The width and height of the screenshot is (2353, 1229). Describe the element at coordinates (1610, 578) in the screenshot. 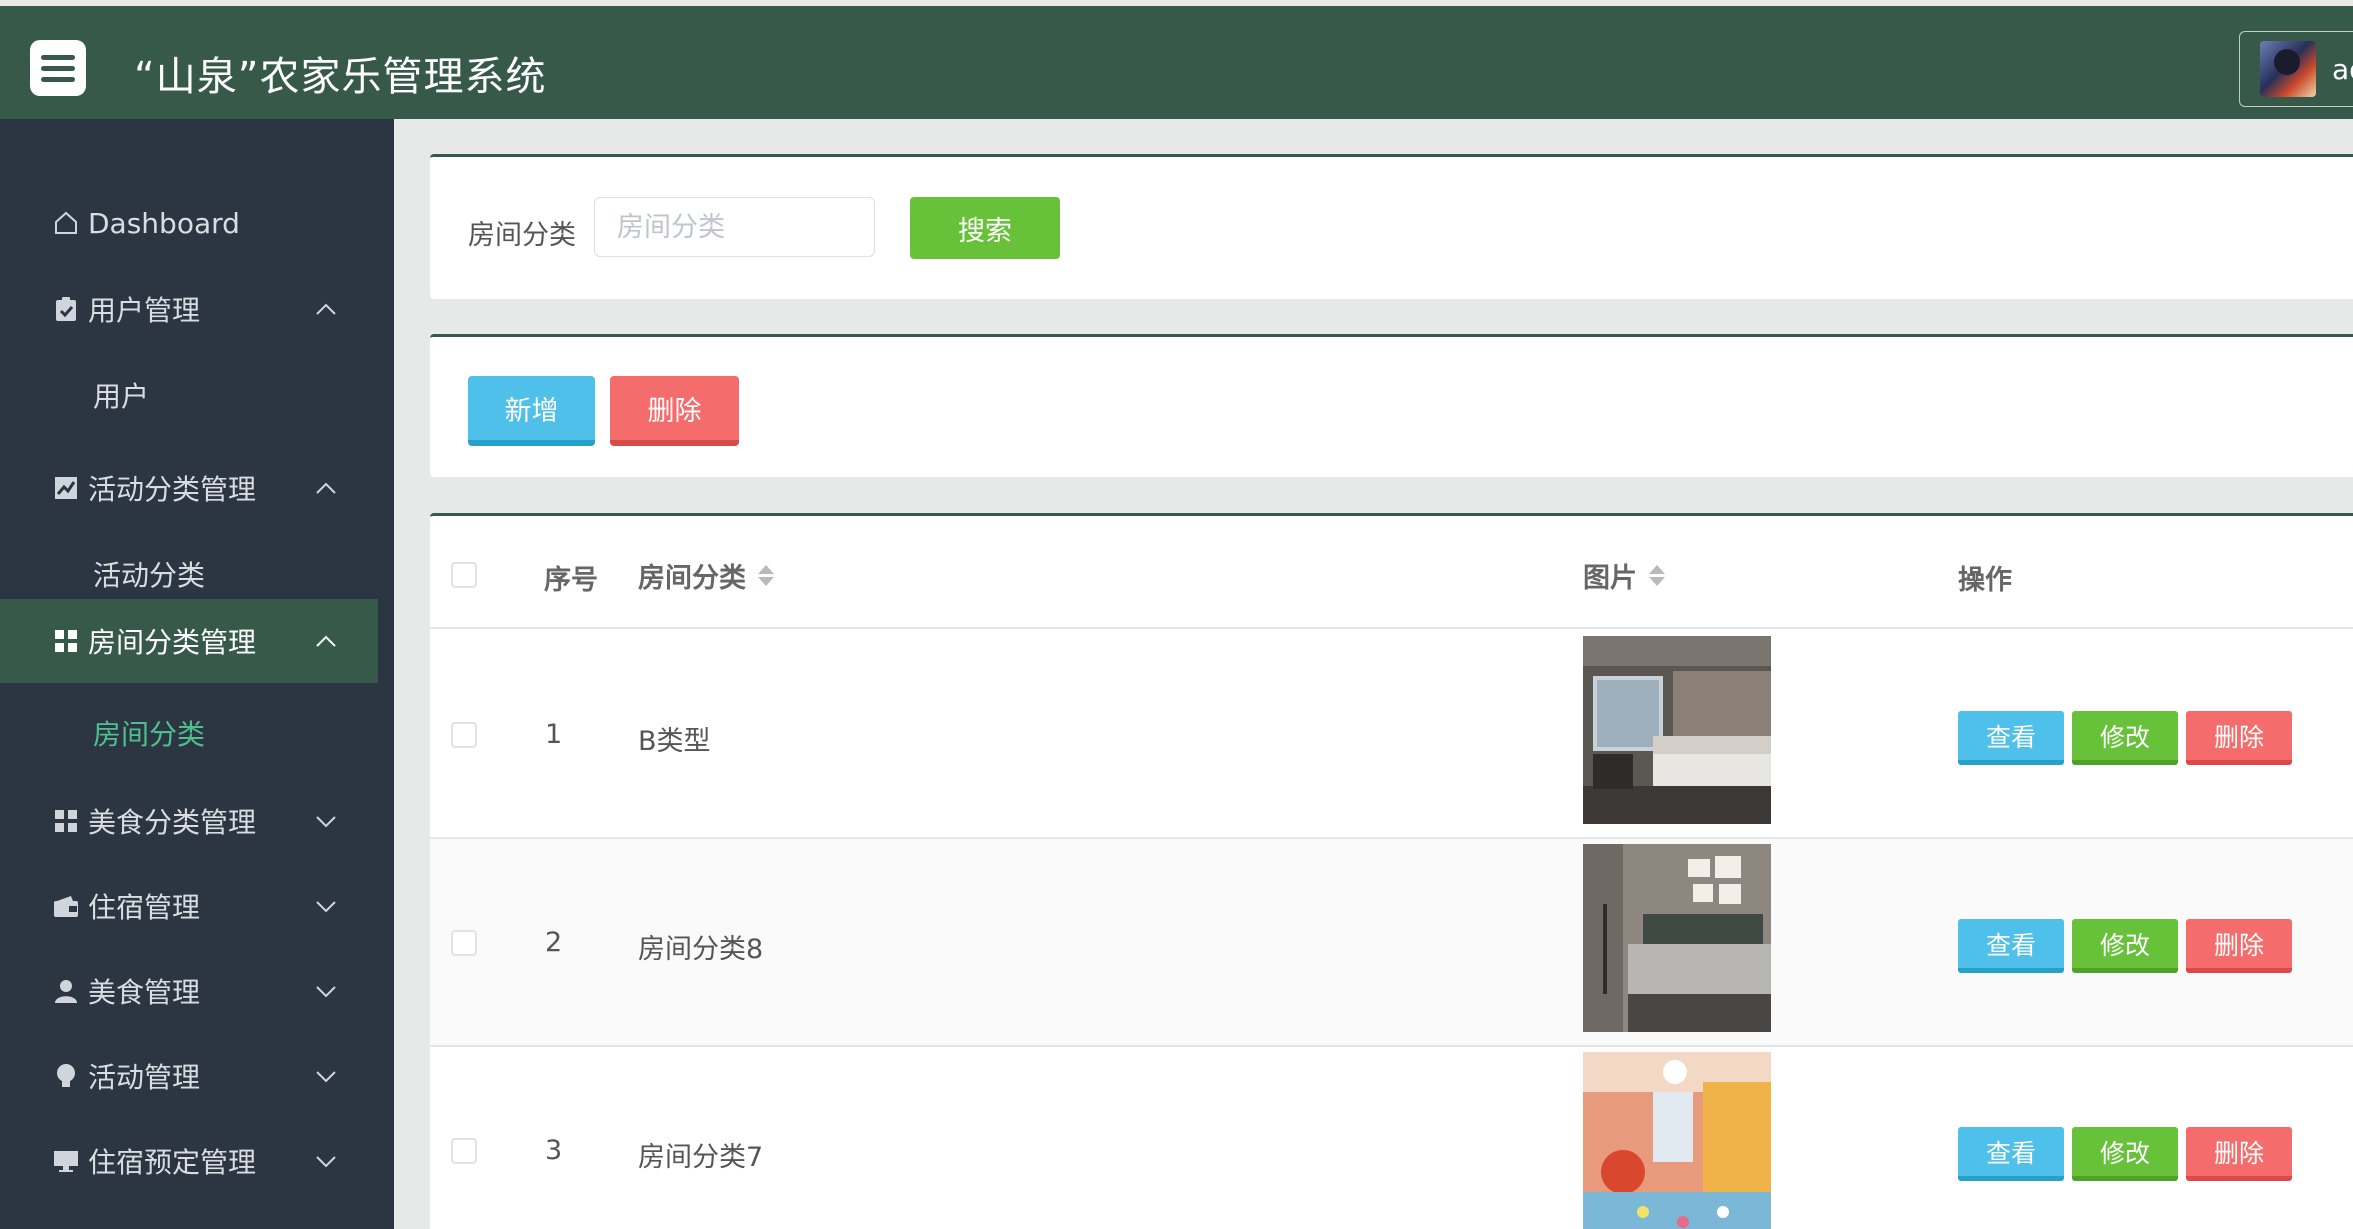

I see `column-header-label: 图片` at that location.